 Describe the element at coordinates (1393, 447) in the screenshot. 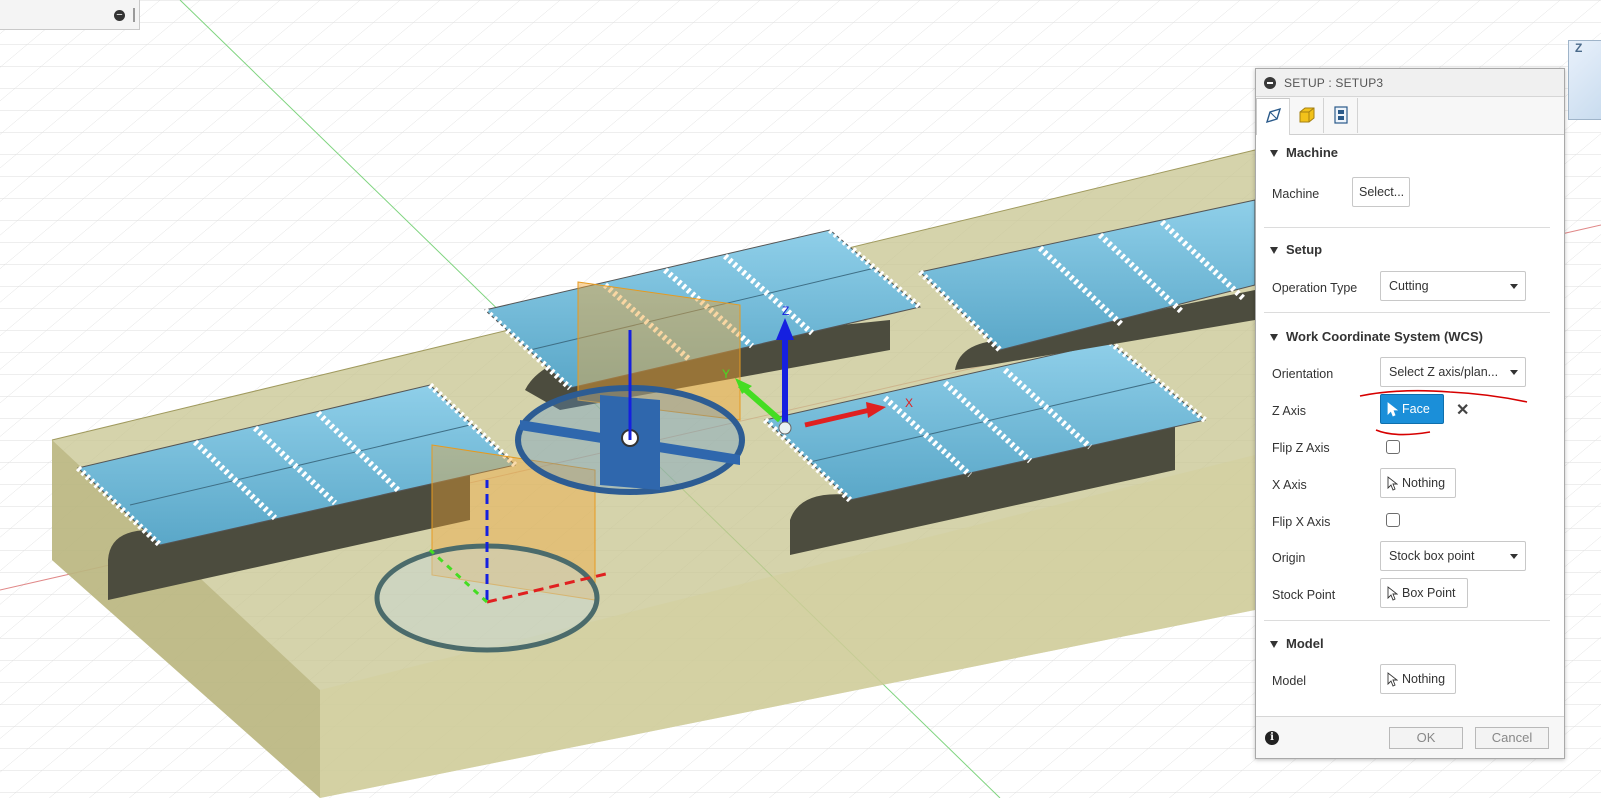

I see `flip-z-axis-checkbox` at that location.